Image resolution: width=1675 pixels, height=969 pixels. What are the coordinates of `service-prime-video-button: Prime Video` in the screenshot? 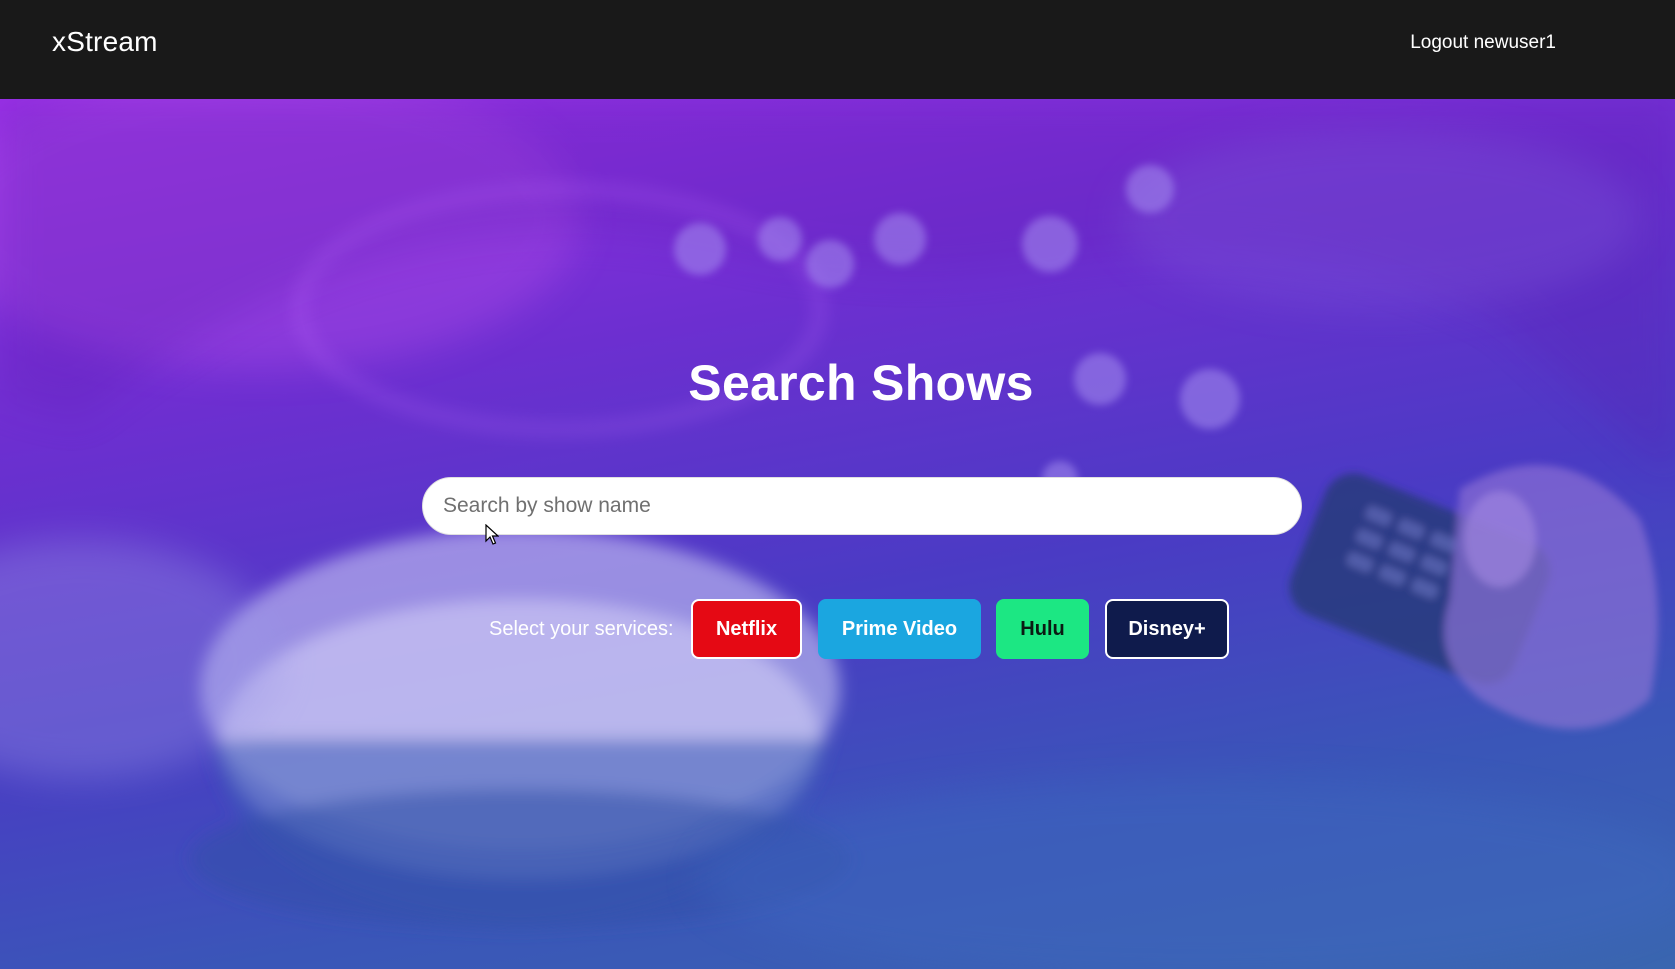 It's located at (899, 629).